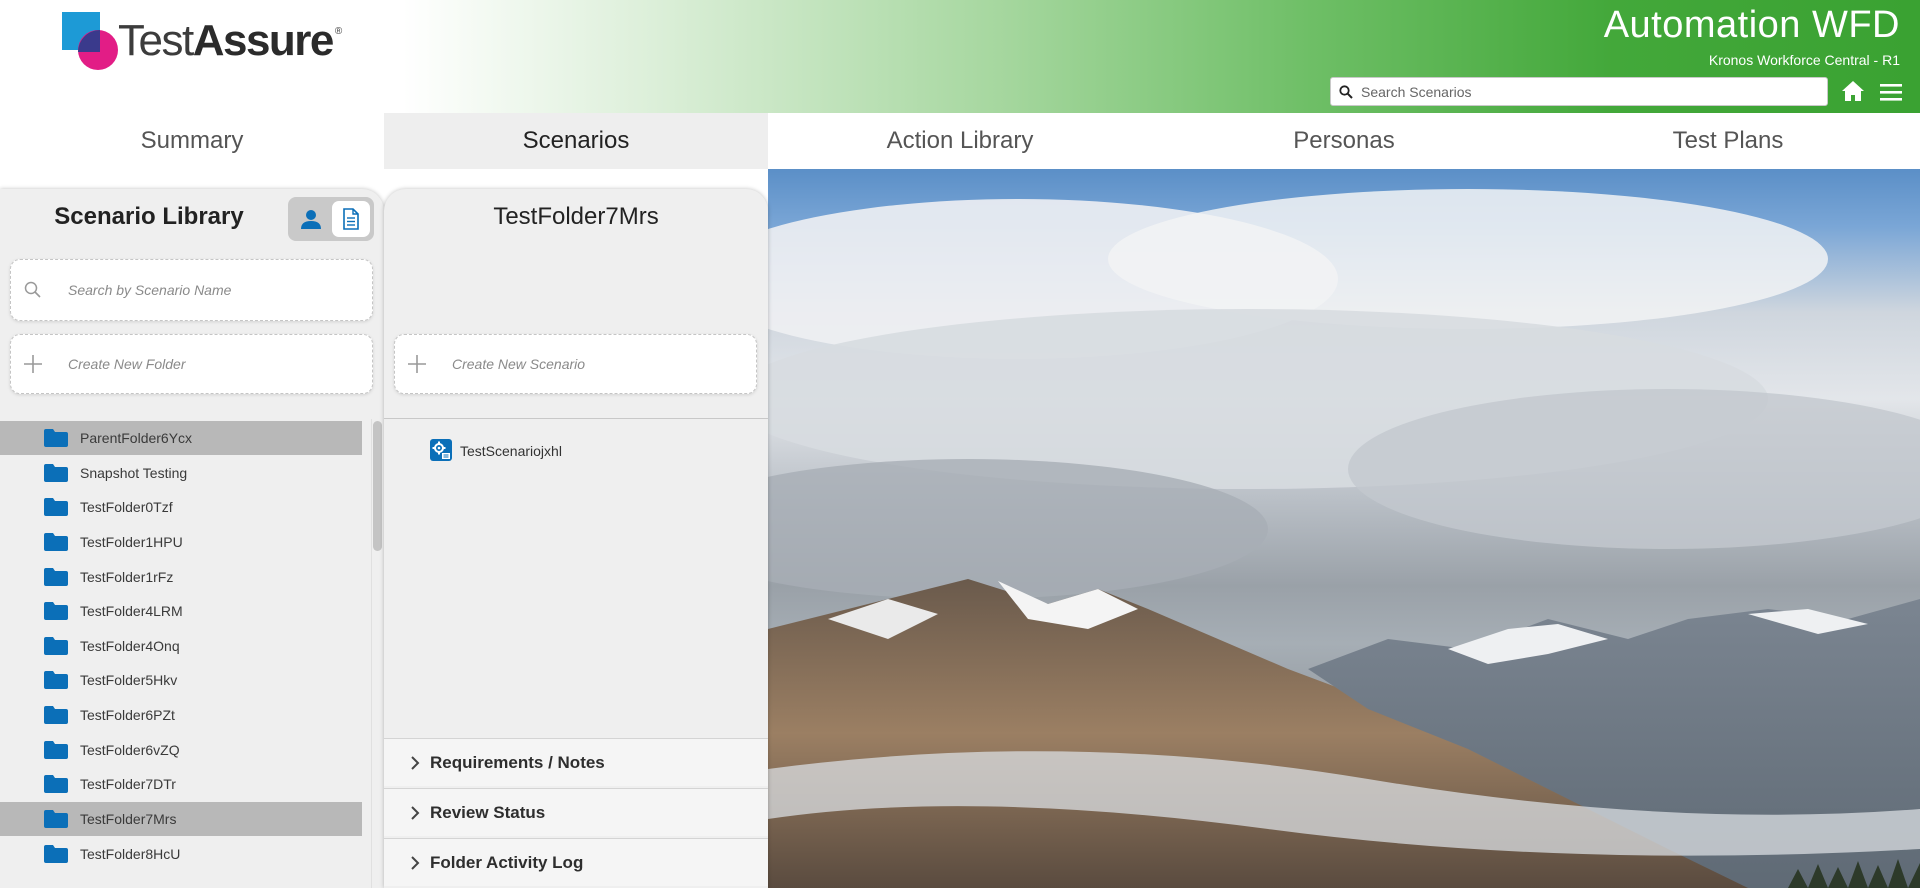 The image size is (1920, 888). I want to click on tab-personas: Personas, so click(1344, 141).